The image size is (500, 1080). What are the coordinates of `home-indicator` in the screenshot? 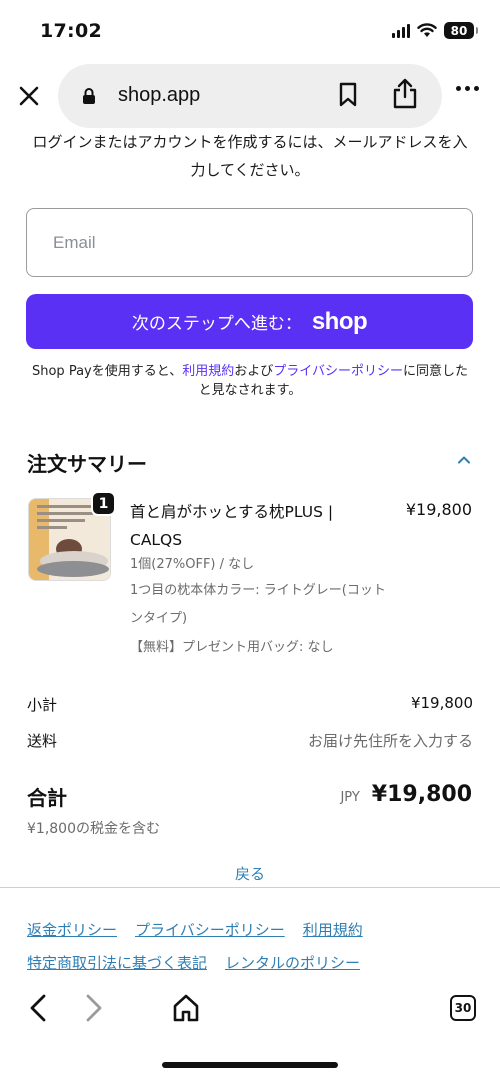 It's located at (250, 1065).